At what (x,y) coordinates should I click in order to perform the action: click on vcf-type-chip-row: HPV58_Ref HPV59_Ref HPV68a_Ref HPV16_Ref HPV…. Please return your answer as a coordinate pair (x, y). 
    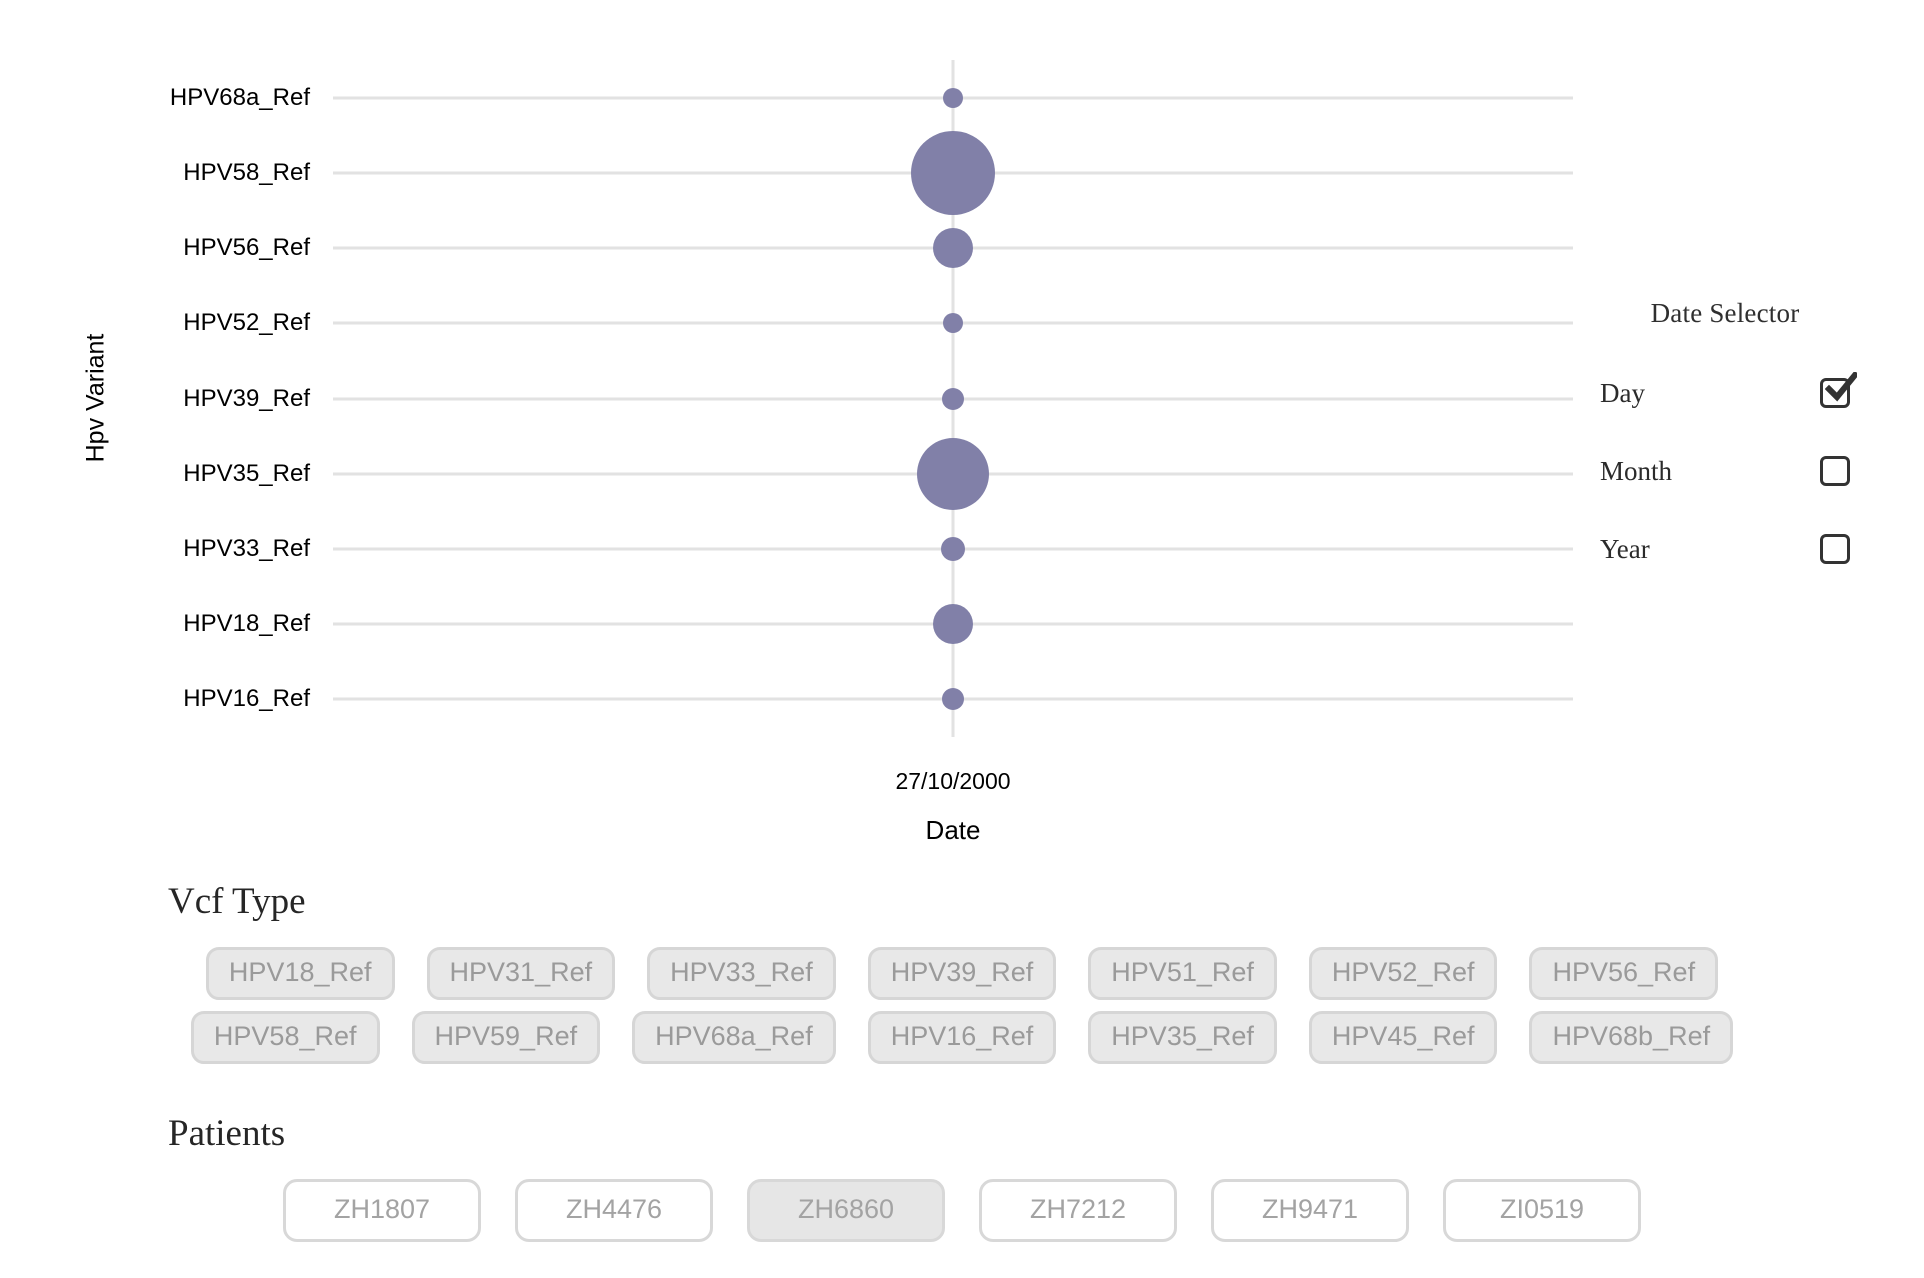
    Looking at the image, I should click on (962, 1037).